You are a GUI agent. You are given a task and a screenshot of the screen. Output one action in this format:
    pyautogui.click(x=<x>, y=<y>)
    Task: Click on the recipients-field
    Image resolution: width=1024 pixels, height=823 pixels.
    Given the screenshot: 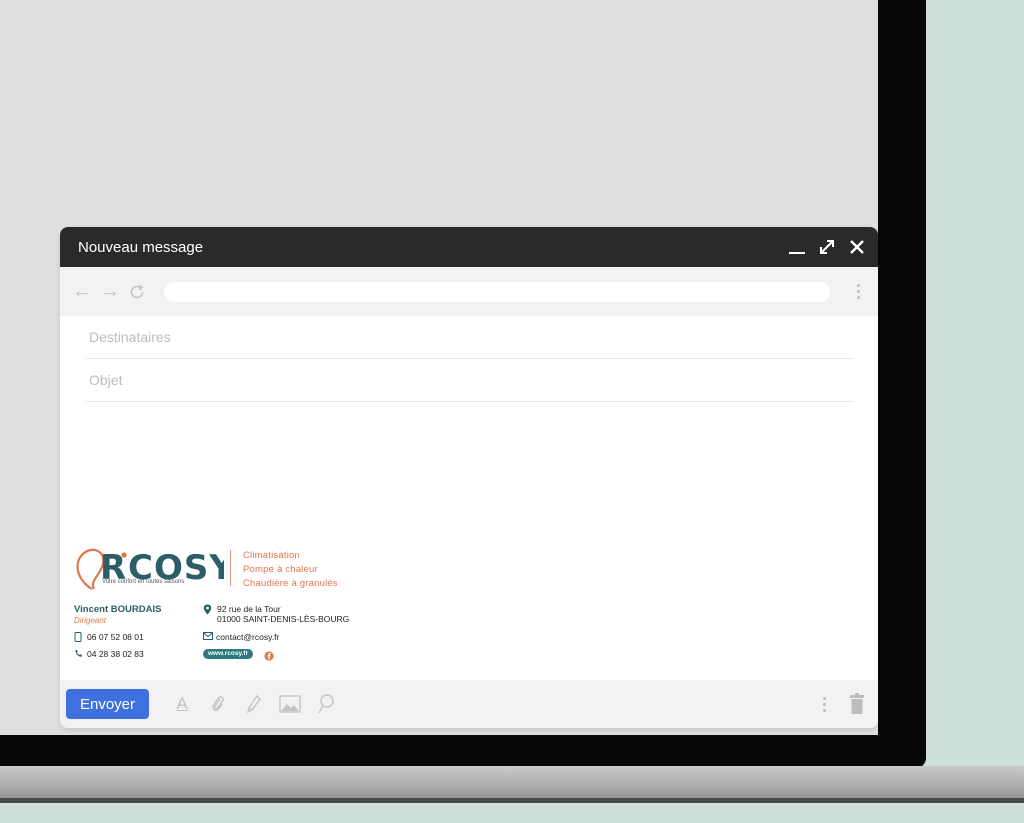 What is the action you would take?
    pyautogui.click(x=469, y=337)
    